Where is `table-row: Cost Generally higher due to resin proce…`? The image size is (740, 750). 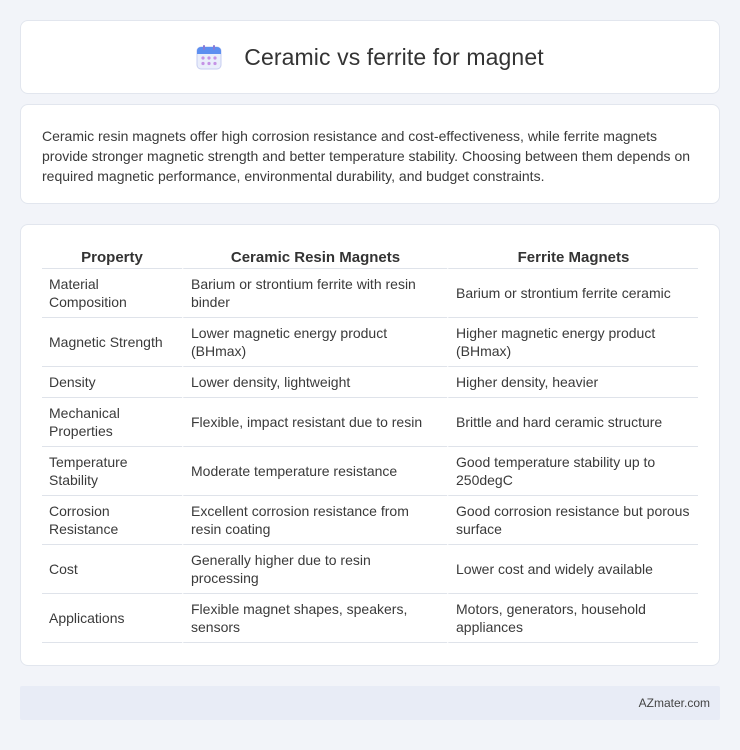
table-row: Cost Generally higher due to resin proce… is located at coordinates (370, 569).